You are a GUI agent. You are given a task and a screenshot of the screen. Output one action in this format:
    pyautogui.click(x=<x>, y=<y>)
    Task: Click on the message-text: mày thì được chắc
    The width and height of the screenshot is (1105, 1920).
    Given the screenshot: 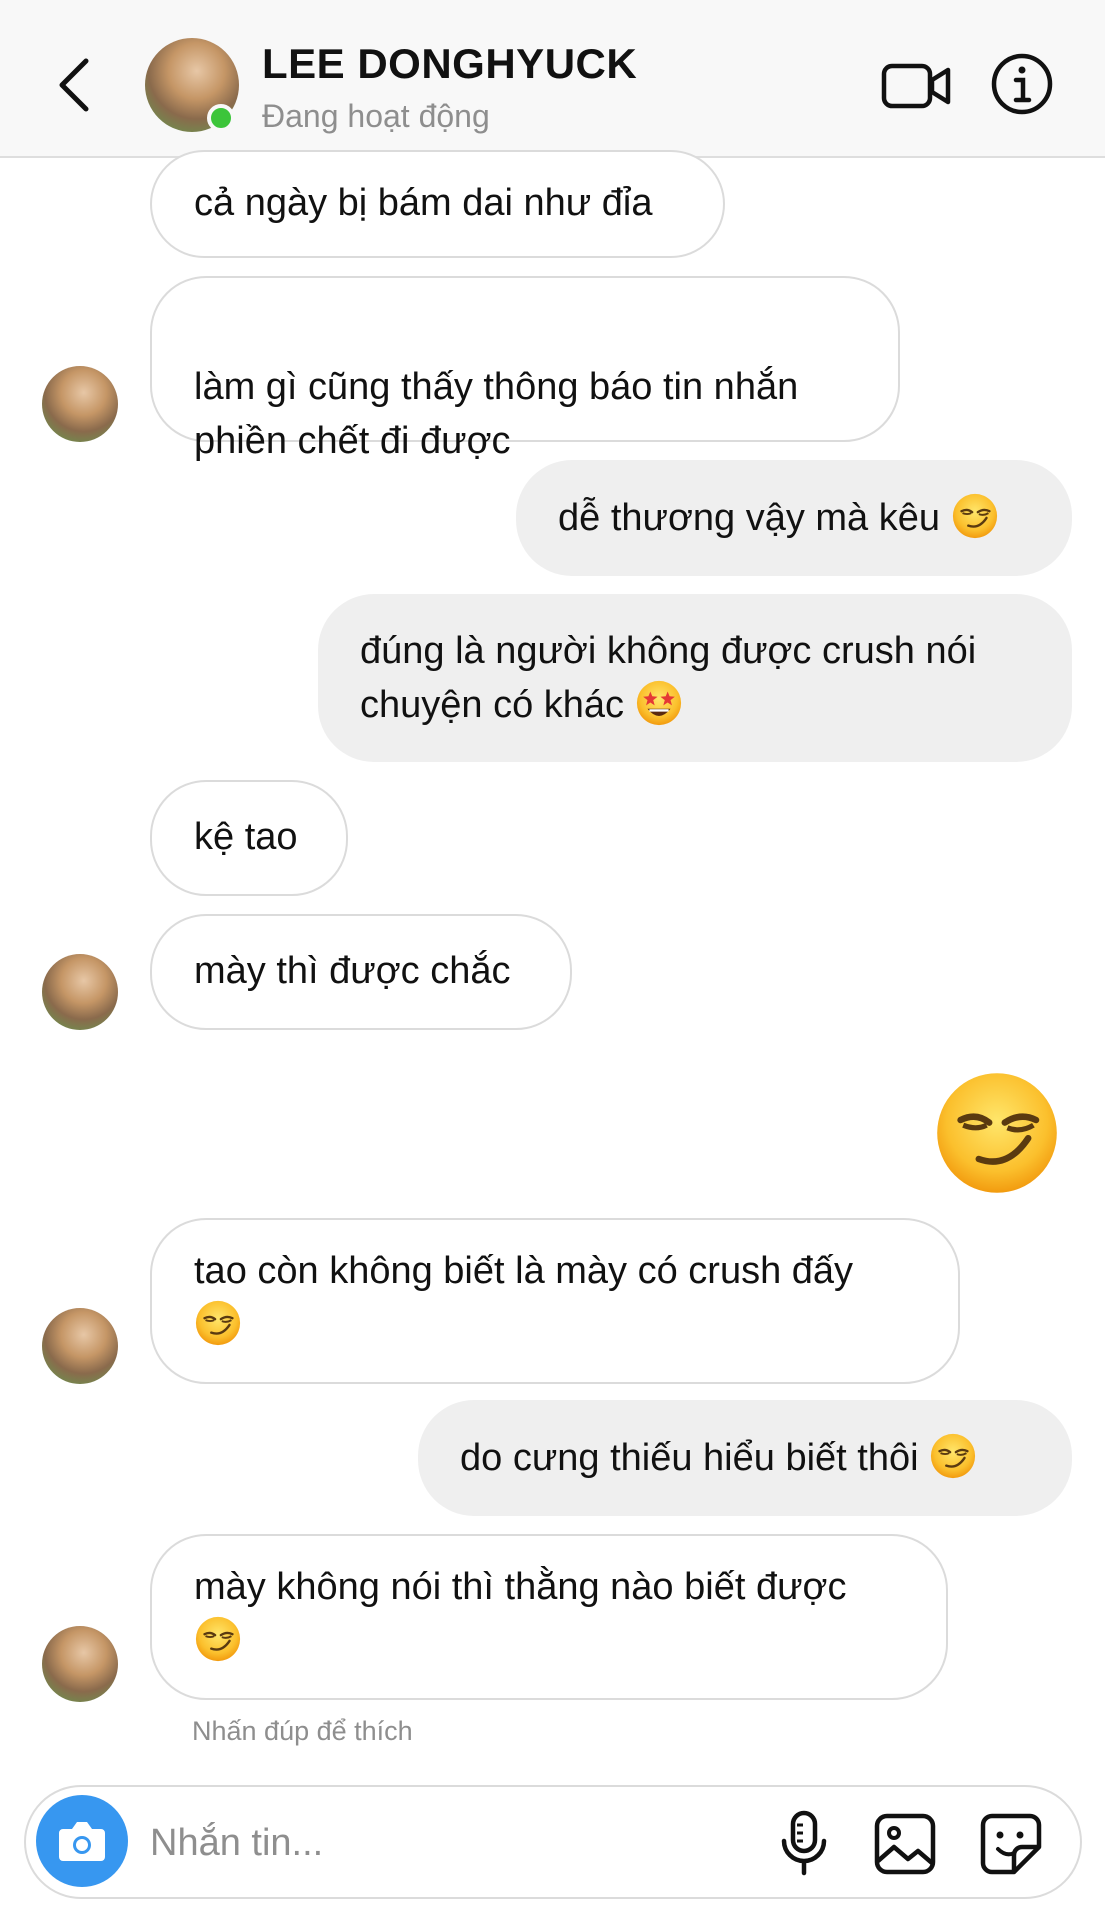 What is the action you would take?
    pyautogui.click(x=352, y=971)
    